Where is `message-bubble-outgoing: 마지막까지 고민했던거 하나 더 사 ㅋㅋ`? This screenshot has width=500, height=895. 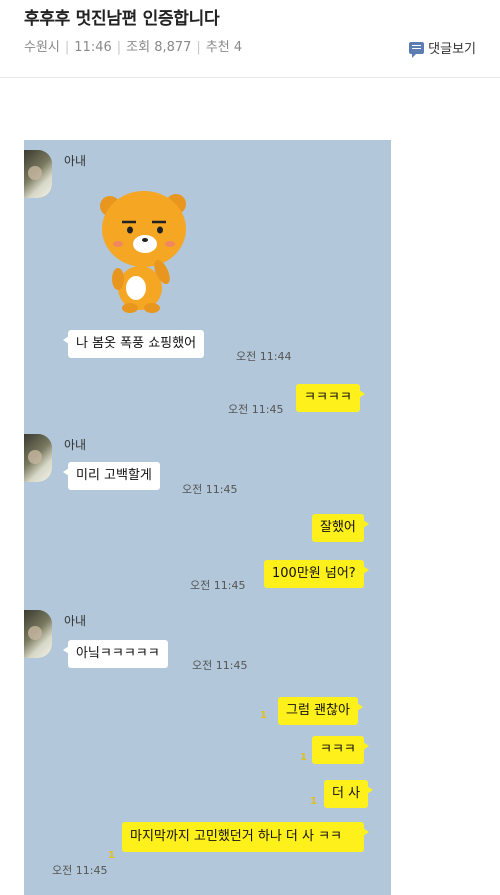 message-bubble-outgoing: 마지막까지 고민했던거 하나 더 사 ㅋㅋ is located at coordinates (245, 837).